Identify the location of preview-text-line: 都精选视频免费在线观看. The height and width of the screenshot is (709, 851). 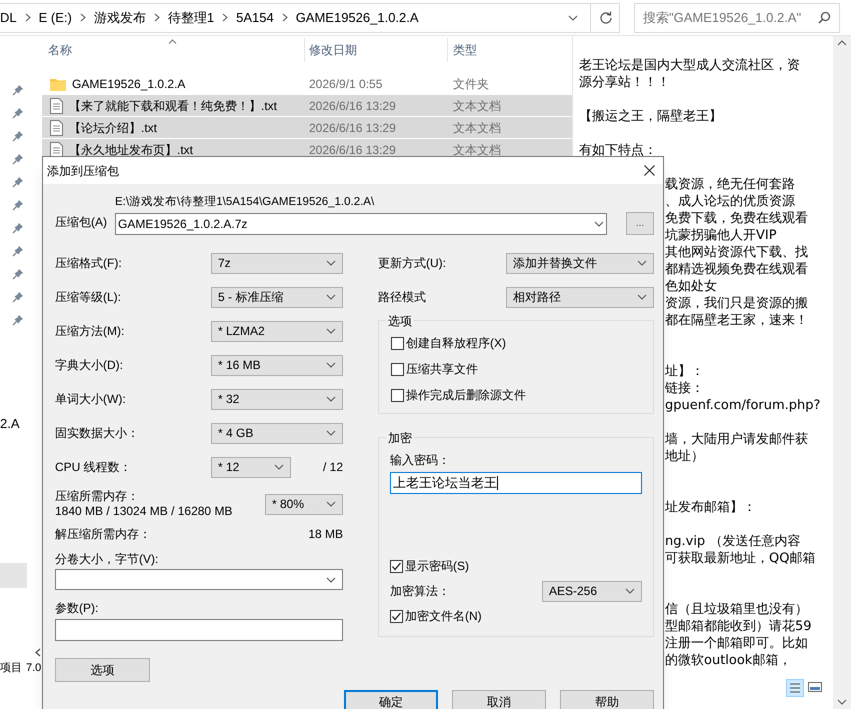
(736, 269).